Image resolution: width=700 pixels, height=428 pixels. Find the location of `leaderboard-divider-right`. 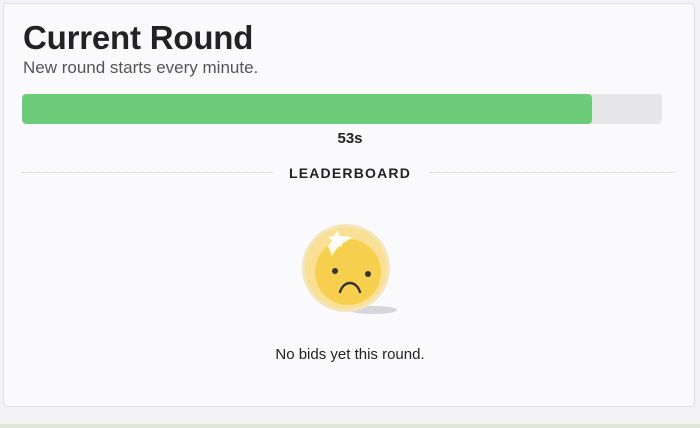

leaderboard-divider-right is located at coordinates (553, 172).